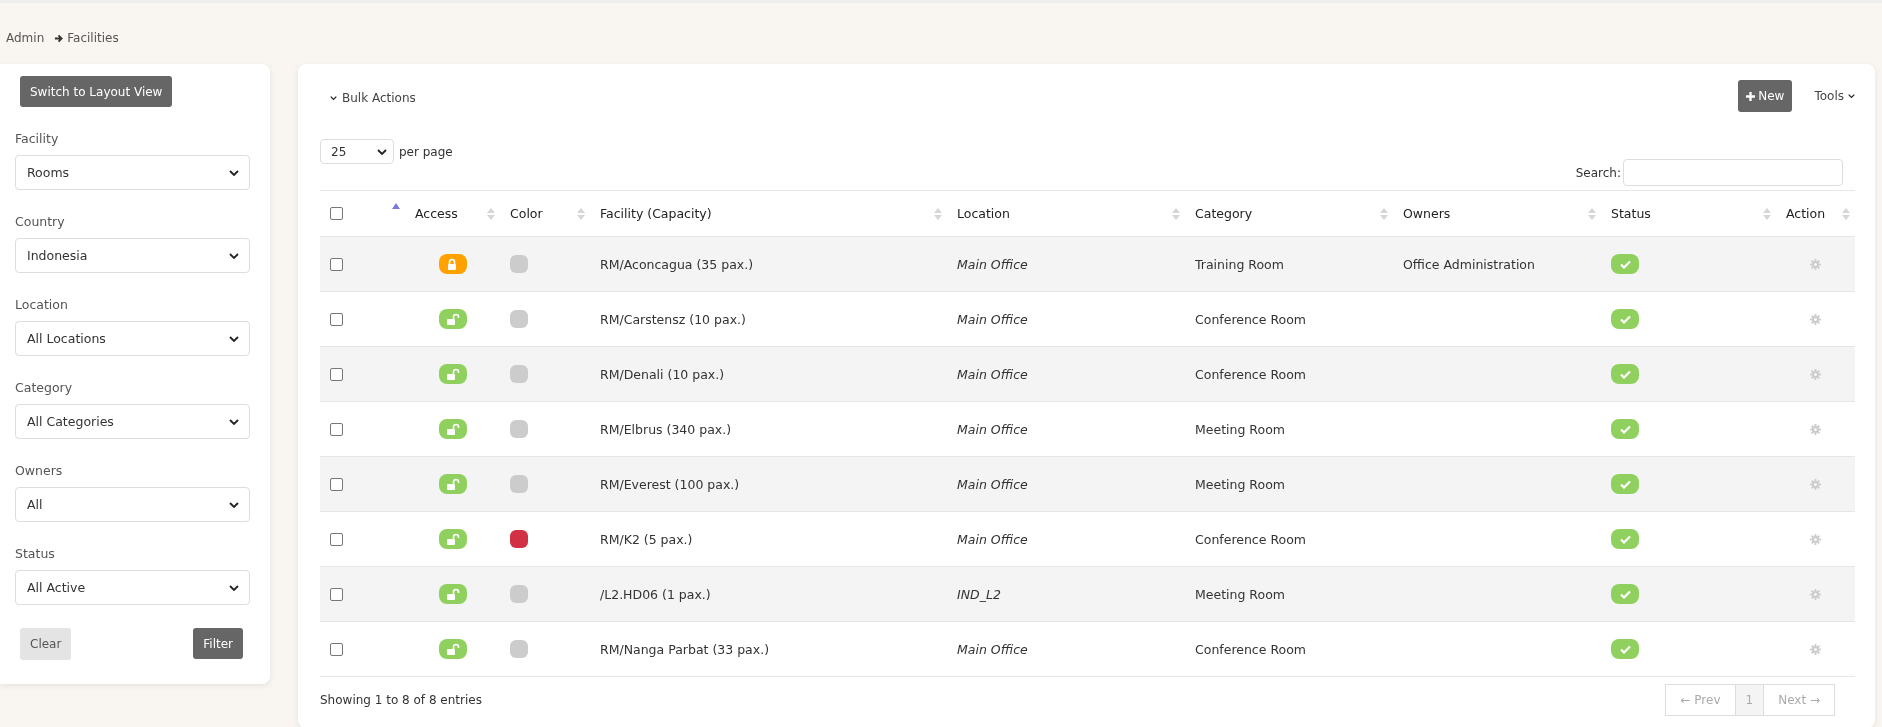 The height and width of the screenshot is (727, 1882). What do you see at coordinates (646, 539) in the screenshot?
I see `facility-name: RM/K2 (5 pax.)` at bounding box center [646, 539].